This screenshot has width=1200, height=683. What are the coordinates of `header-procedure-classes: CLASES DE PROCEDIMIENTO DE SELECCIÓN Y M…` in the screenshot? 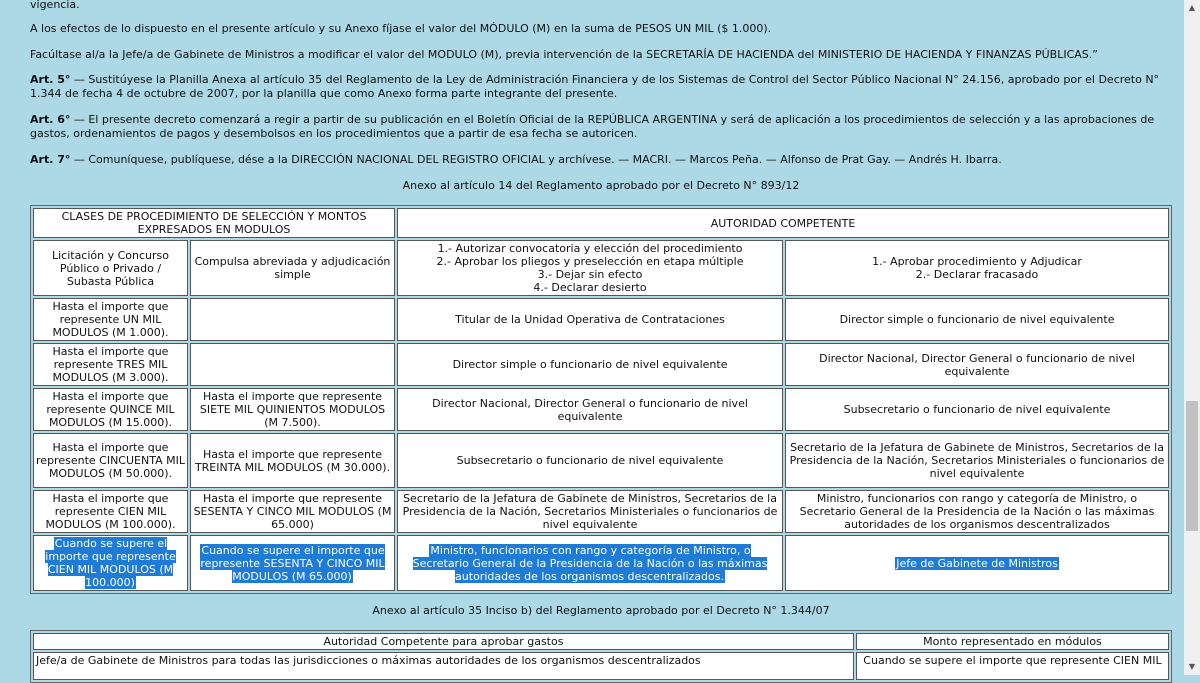 It's located at (214, 223).